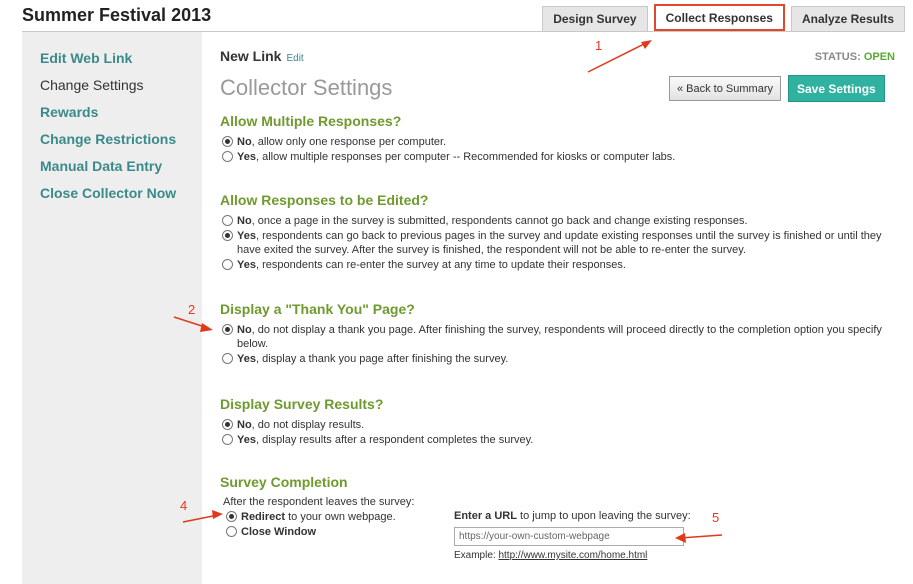 This screenshot has width=913, height=584. I want to click on annotation-number: 5, so click(716, 517).